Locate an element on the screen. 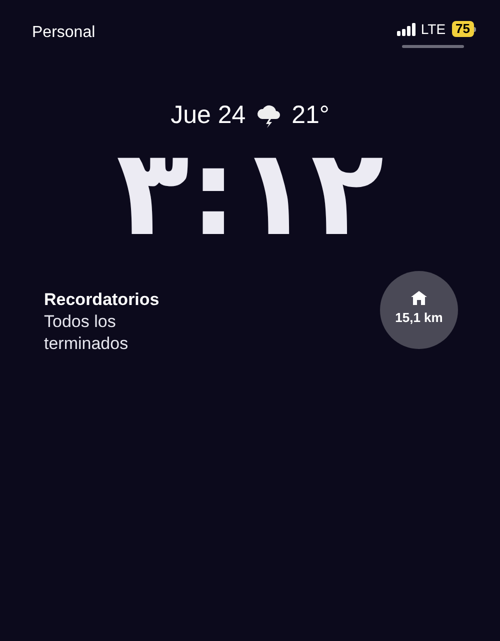 Image resolution: width=500 pixels, height=641 pixels. date-text: Jue 24 is located at coordinates (208, 115).